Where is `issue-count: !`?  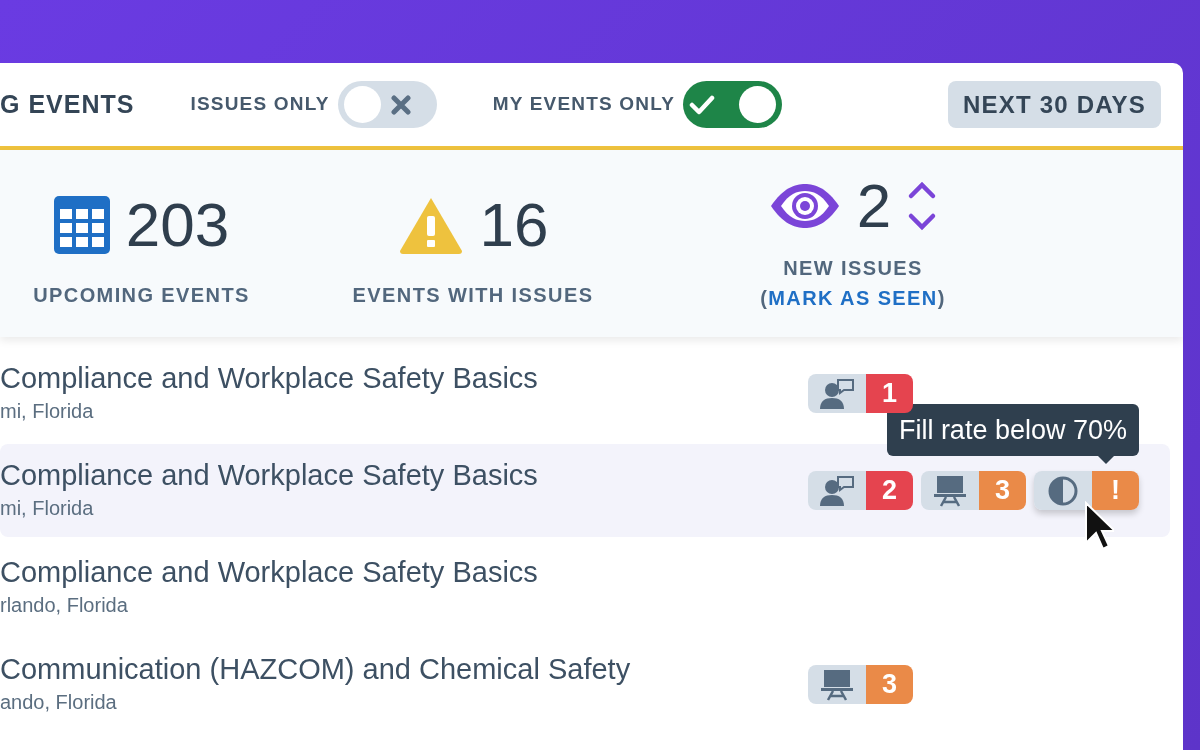
issue-count: ! is located at coordinates (1115, 490).